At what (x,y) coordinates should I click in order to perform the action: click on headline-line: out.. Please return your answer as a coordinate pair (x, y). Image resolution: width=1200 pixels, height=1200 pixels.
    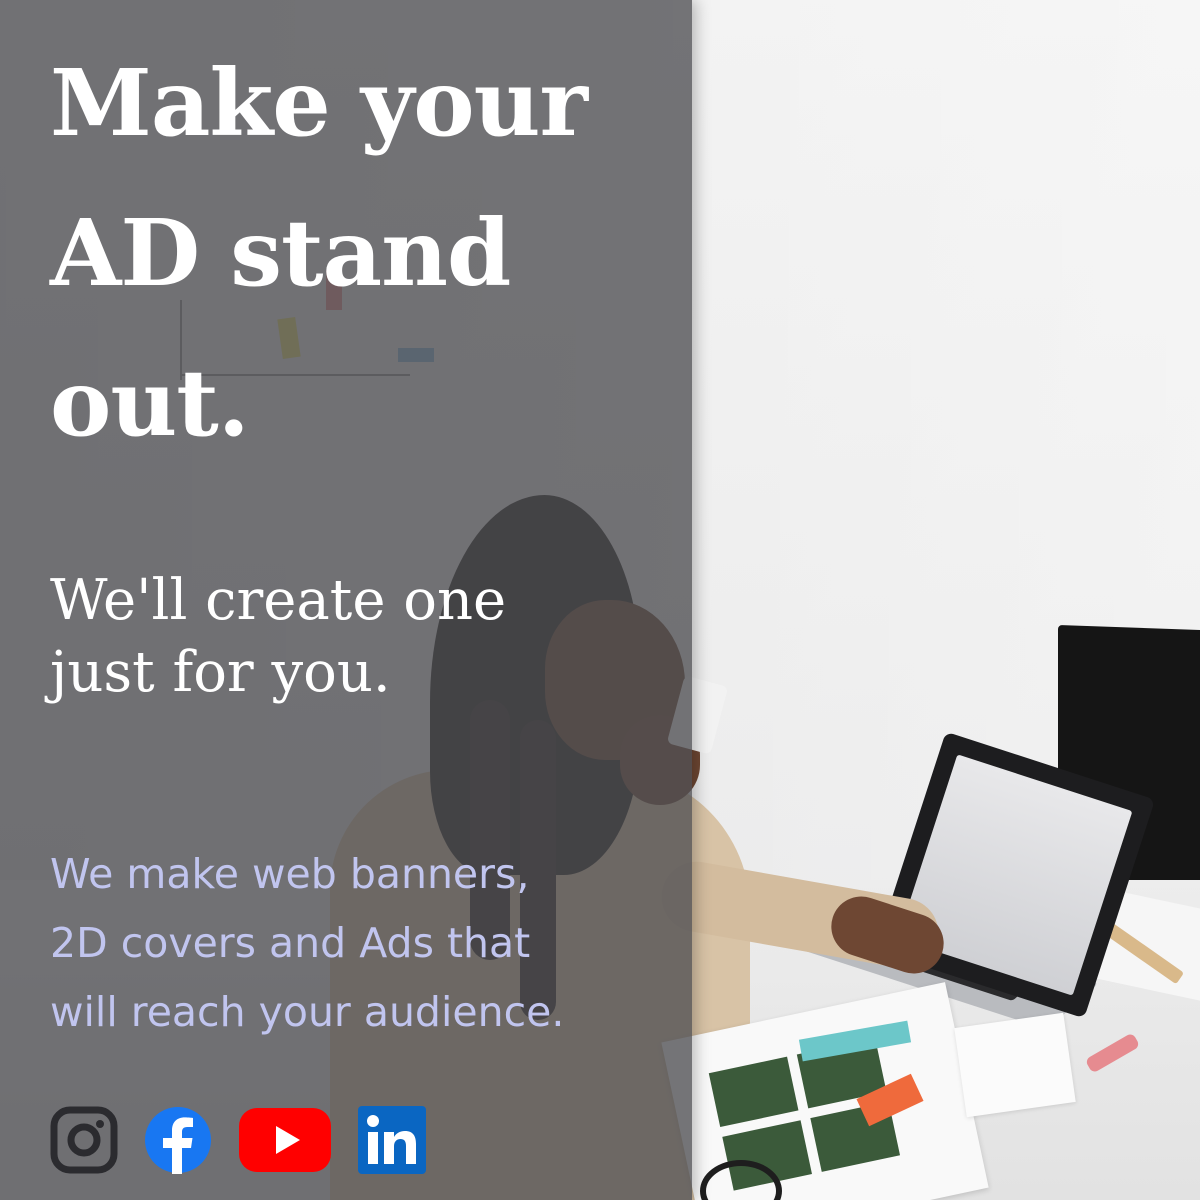
    Looking at the image, I should click on (150, 403).